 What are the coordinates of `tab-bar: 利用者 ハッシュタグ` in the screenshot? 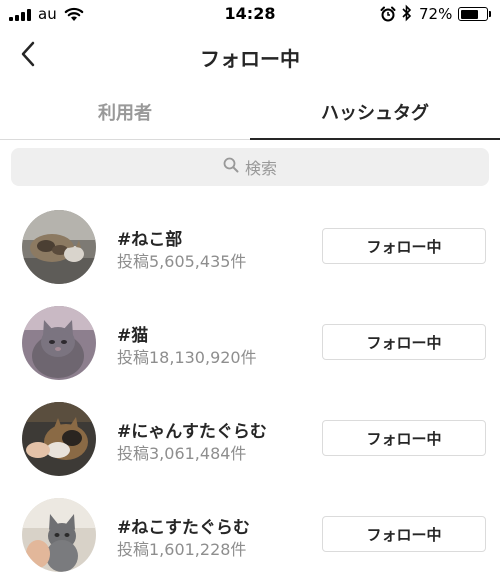 It's located at (250, 112).